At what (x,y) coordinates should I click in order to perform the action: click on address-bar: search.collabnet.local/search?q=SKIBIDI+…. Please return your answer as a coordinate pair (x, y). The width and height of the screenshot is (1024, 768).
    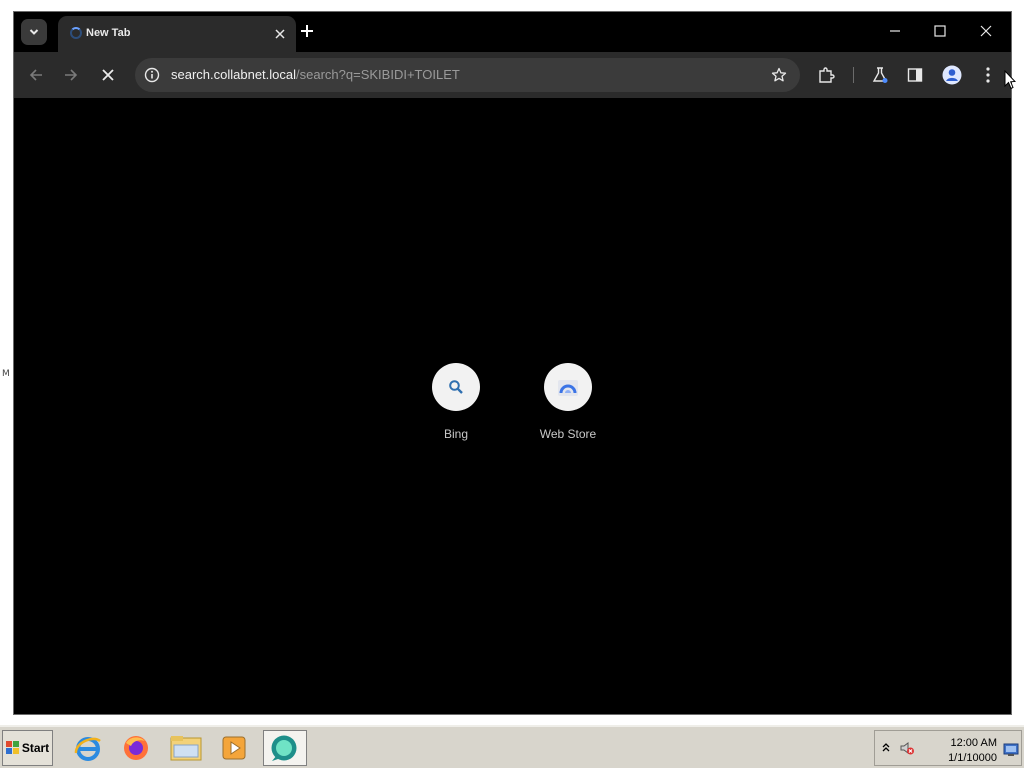
    Looking at the image, I should click on (467, 75).